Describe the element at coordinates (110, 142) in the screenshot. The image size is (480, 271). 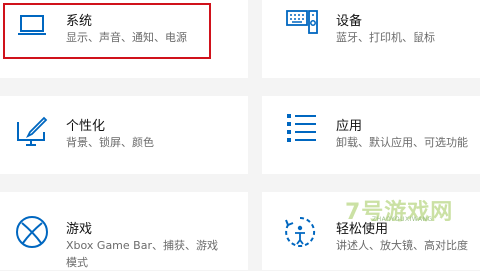
I see `tile-desc: 背景、锁屏、颜色` at that location.